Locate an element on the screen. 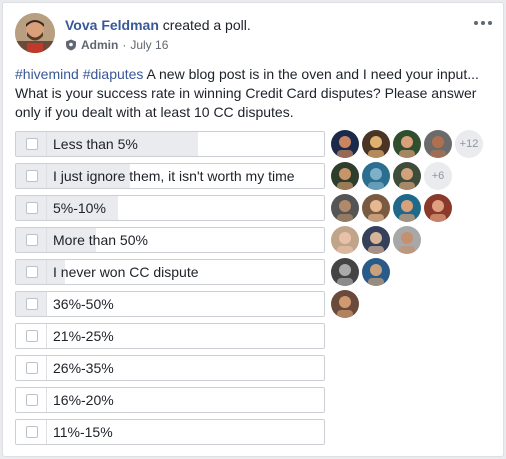  option-label: 16%-20% is located at coordinates (83, 400).